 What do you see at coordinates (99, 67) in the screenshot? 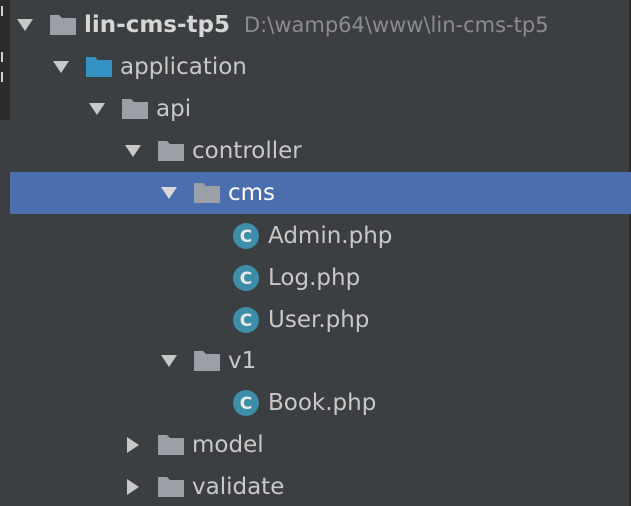
I see `module-folder-icon` at bounding box center [99, 67].